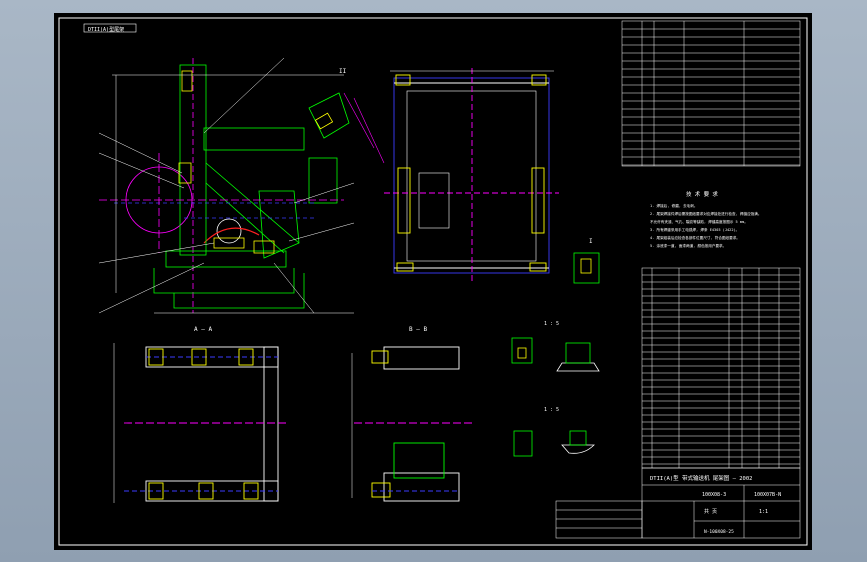 This screenshot has height=562, width=867. What do you see at coordinates (767, 495) in the screenshot?
I see `title-drawing-no-right: 100X07B-N` at bounding box center [767, 495].